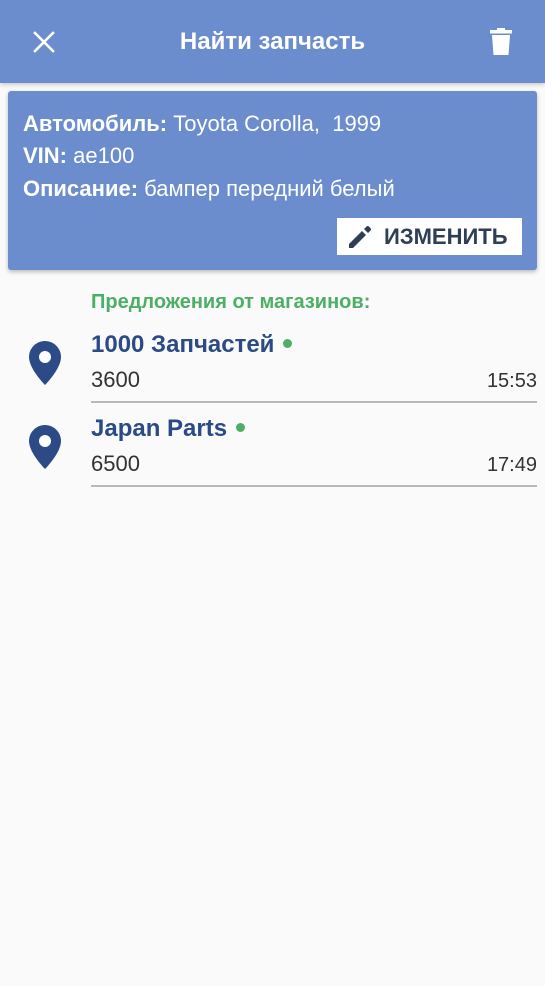  Describe the element at coordinates (45, 155) in the screenshot. I see `vin-label: VIN:` at that location.